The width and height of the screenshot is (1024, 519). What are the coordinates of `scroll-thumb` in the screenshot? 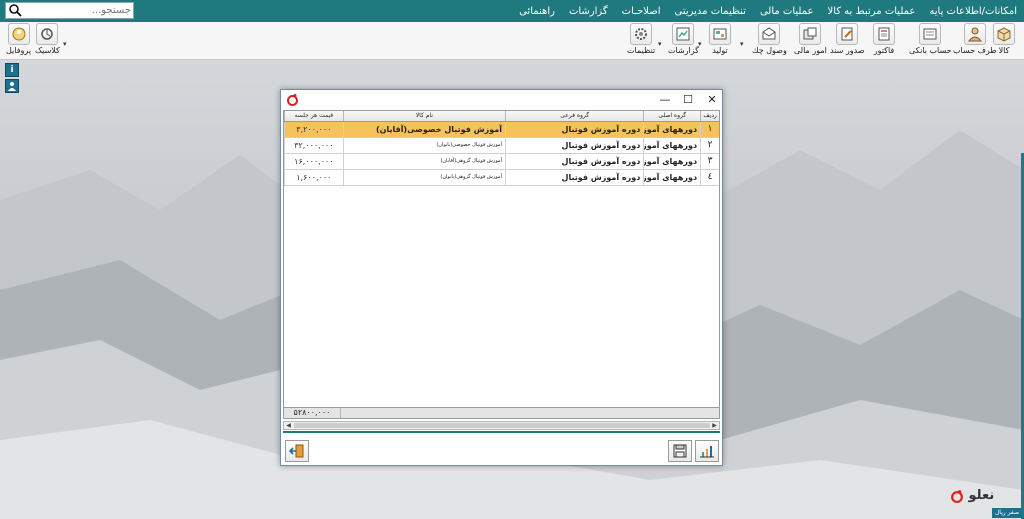 It's located at (502, 425).